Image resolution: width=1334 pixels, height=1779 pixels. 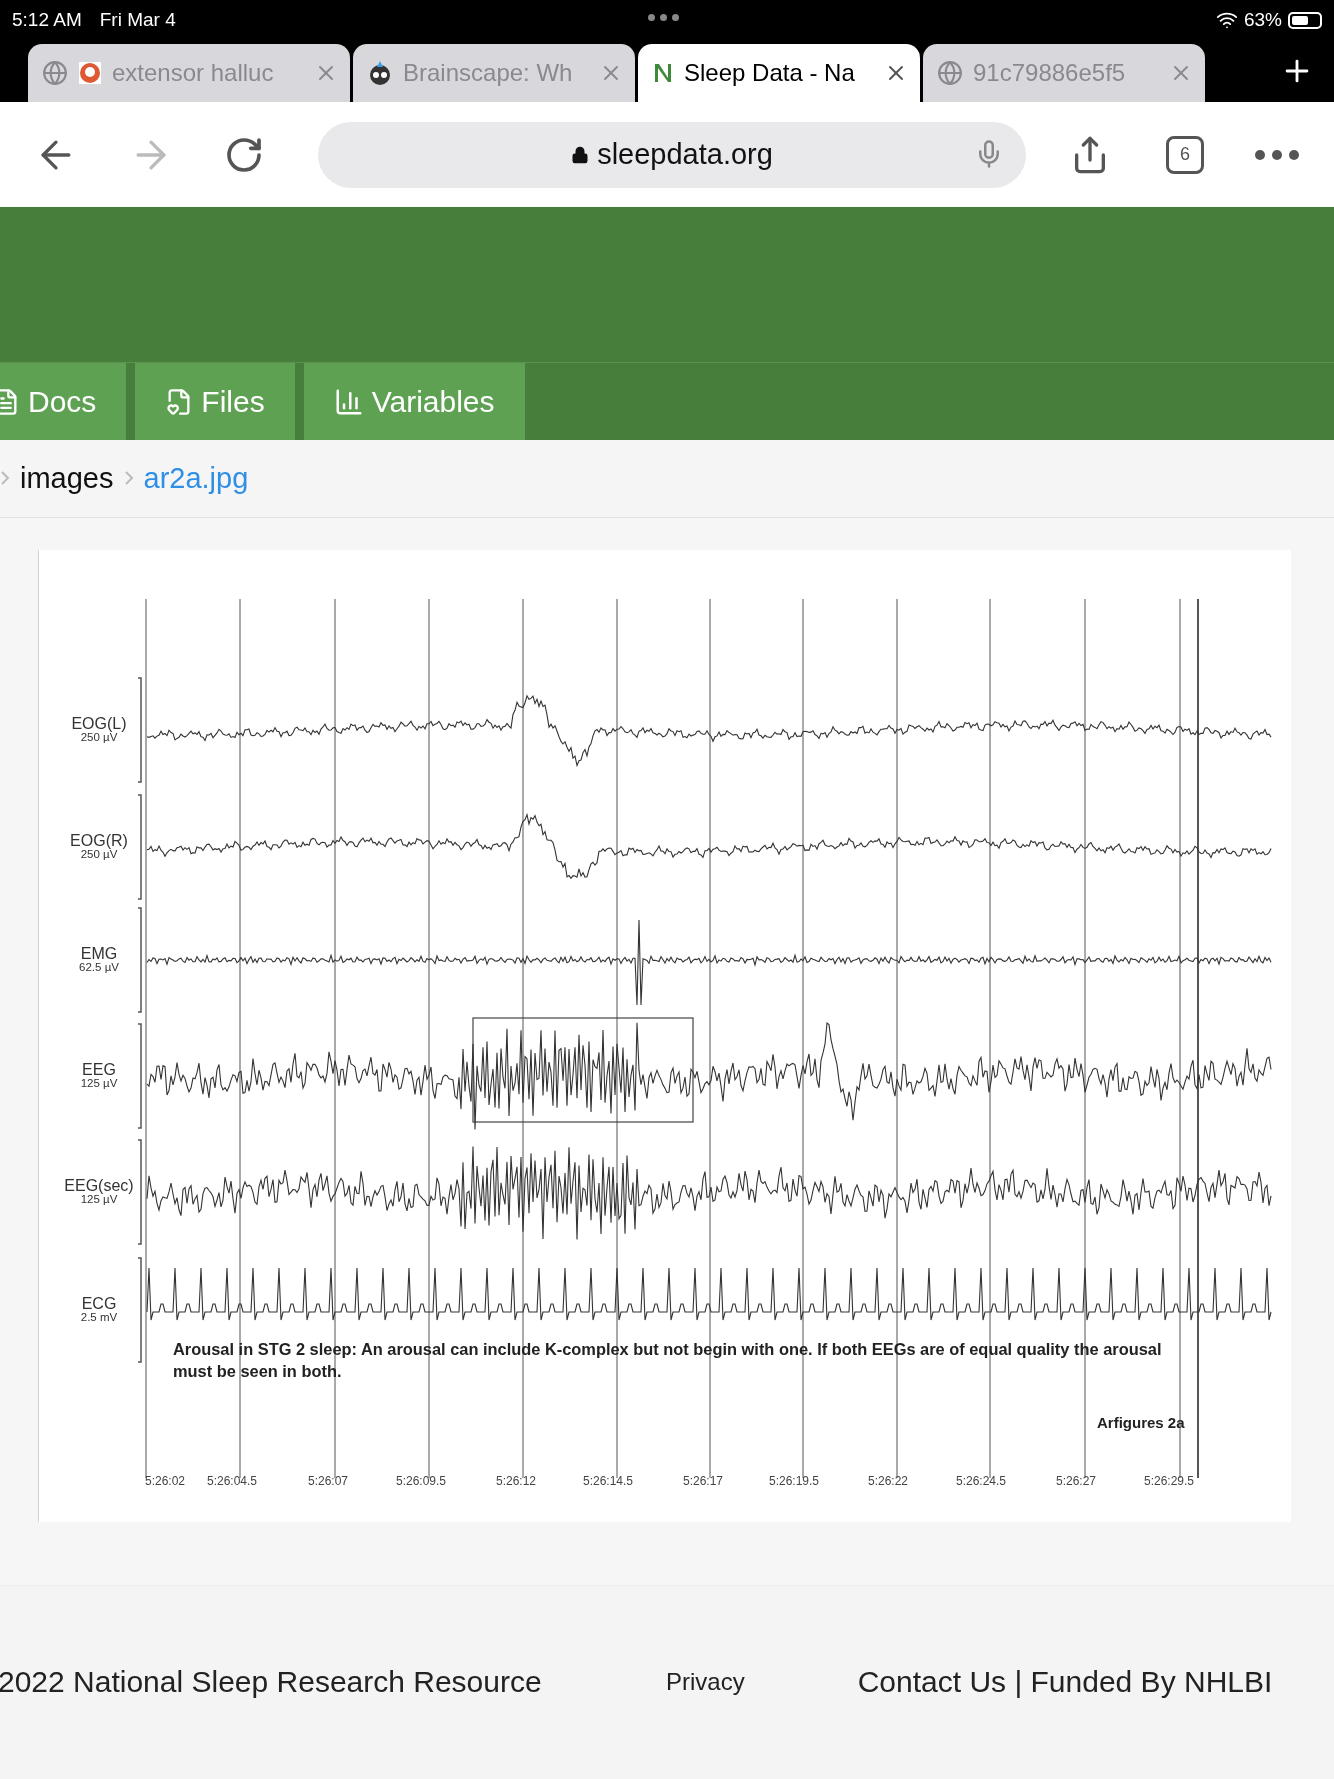 What do you see at coordinates (232, 1481) in the screenshot?
I see `time-label: 5:26:04.5` at bounding box center [232, 1481].